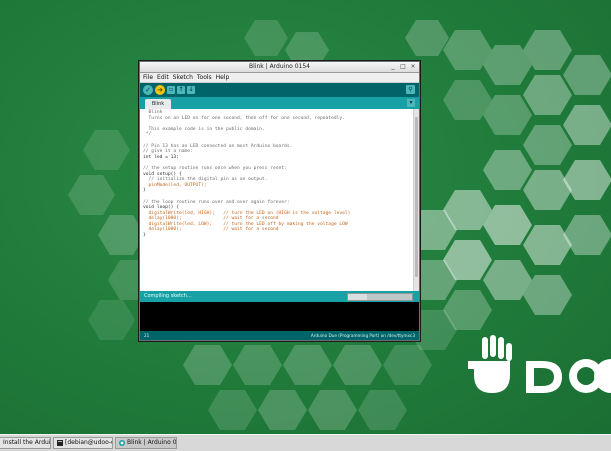  I want to click on check-icon: ✓, so click(148, 90).